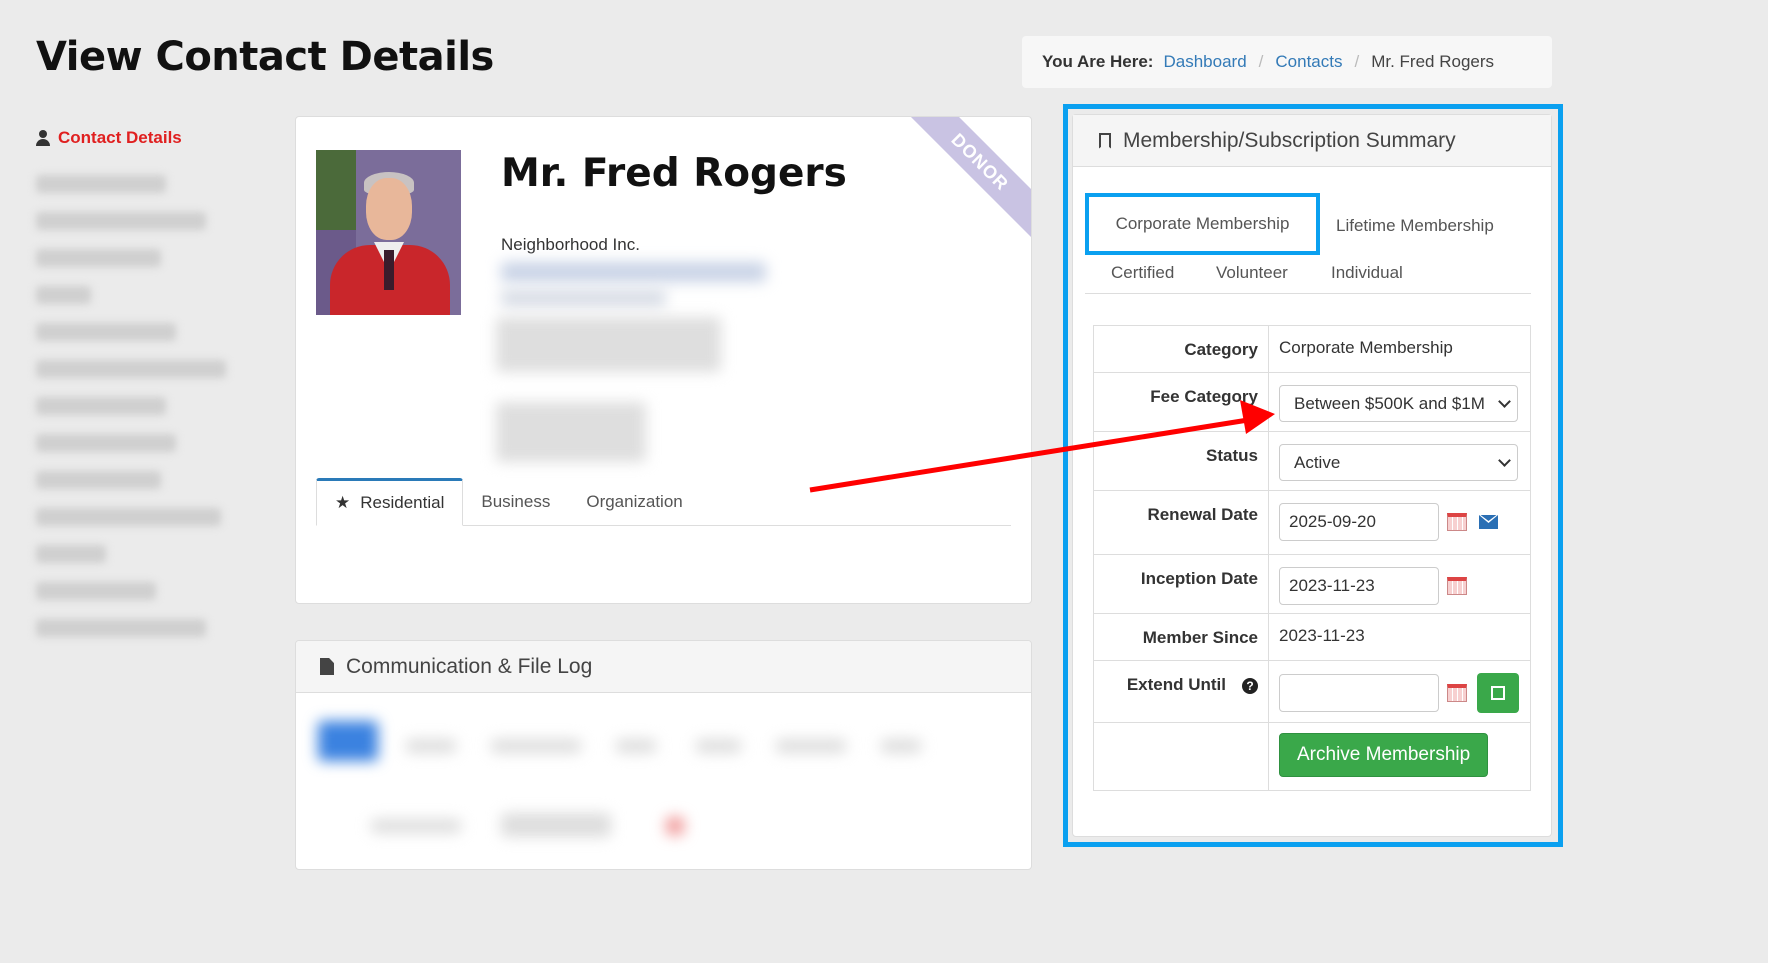  Describe the element at coordinates (634, 501) in the screenshot. I see `tab-organization: Organization` at that location.